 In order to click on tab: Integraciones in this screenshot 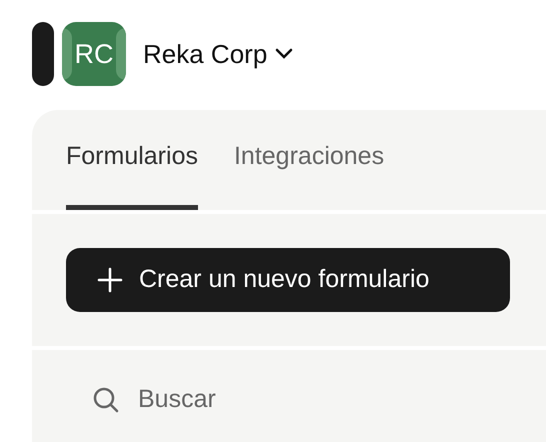, I will do `click(309, 160)`.